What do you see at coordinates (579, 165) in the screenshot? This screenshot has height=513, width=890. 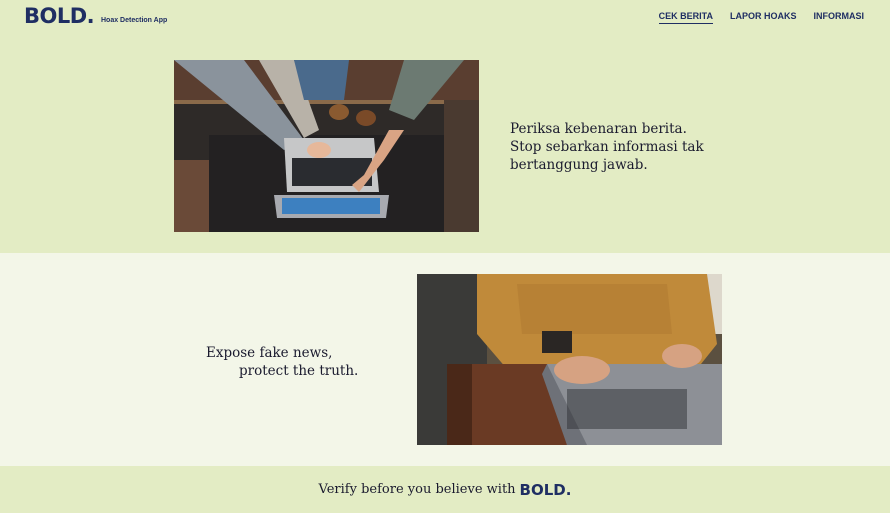 I see `hero-line: bertanggung jawab.` at bounding box center [579, 165].